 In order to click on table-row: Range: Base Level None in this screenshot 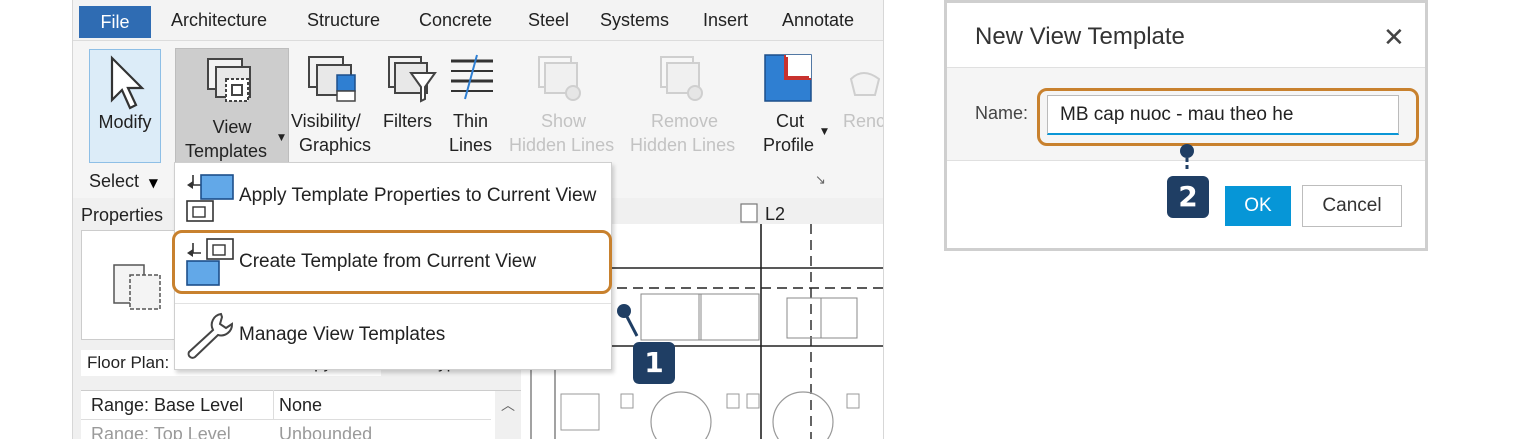, I will do `click(286, 405)`.